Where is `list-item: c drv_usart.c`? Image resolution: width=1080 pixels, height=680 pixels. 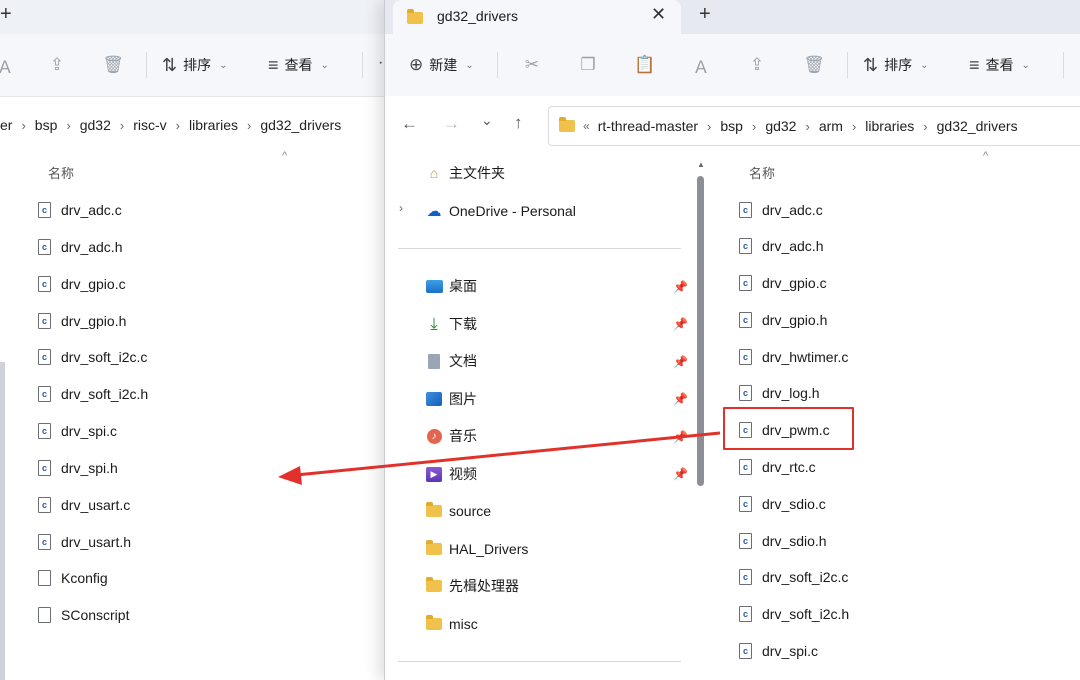
list-item: c drv_usart.c is located at coordinates (84, 505).